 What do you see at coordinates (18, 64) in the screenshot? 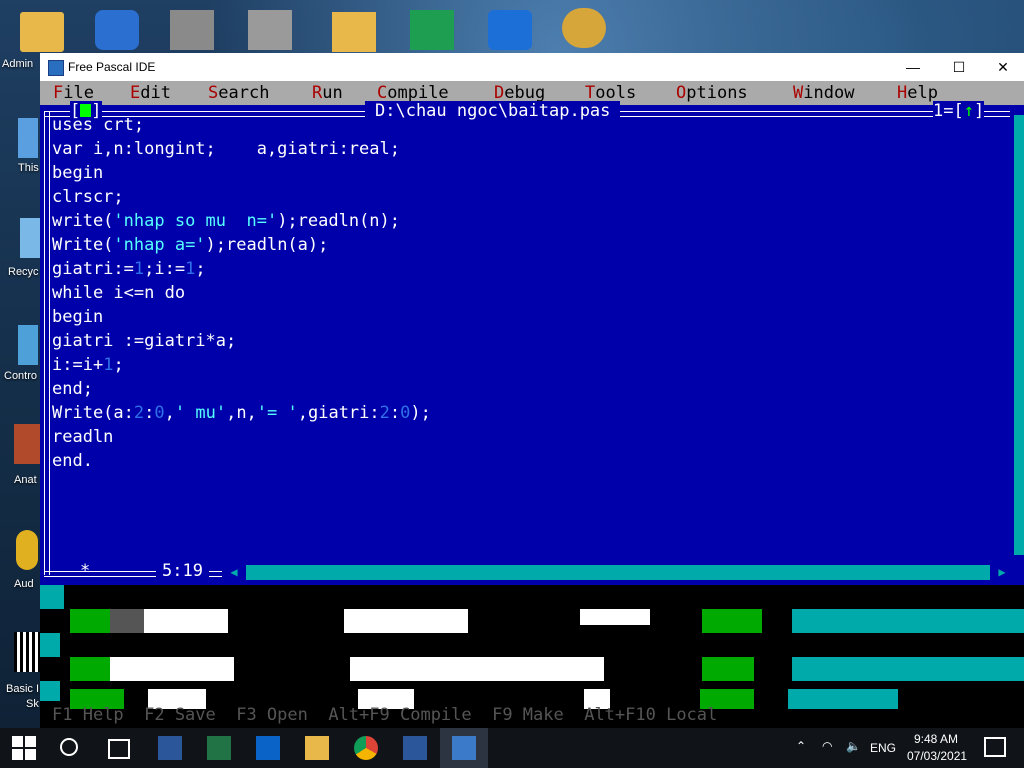
I see `desktop-label-admin: Admin` at bounding box center [18, 64].